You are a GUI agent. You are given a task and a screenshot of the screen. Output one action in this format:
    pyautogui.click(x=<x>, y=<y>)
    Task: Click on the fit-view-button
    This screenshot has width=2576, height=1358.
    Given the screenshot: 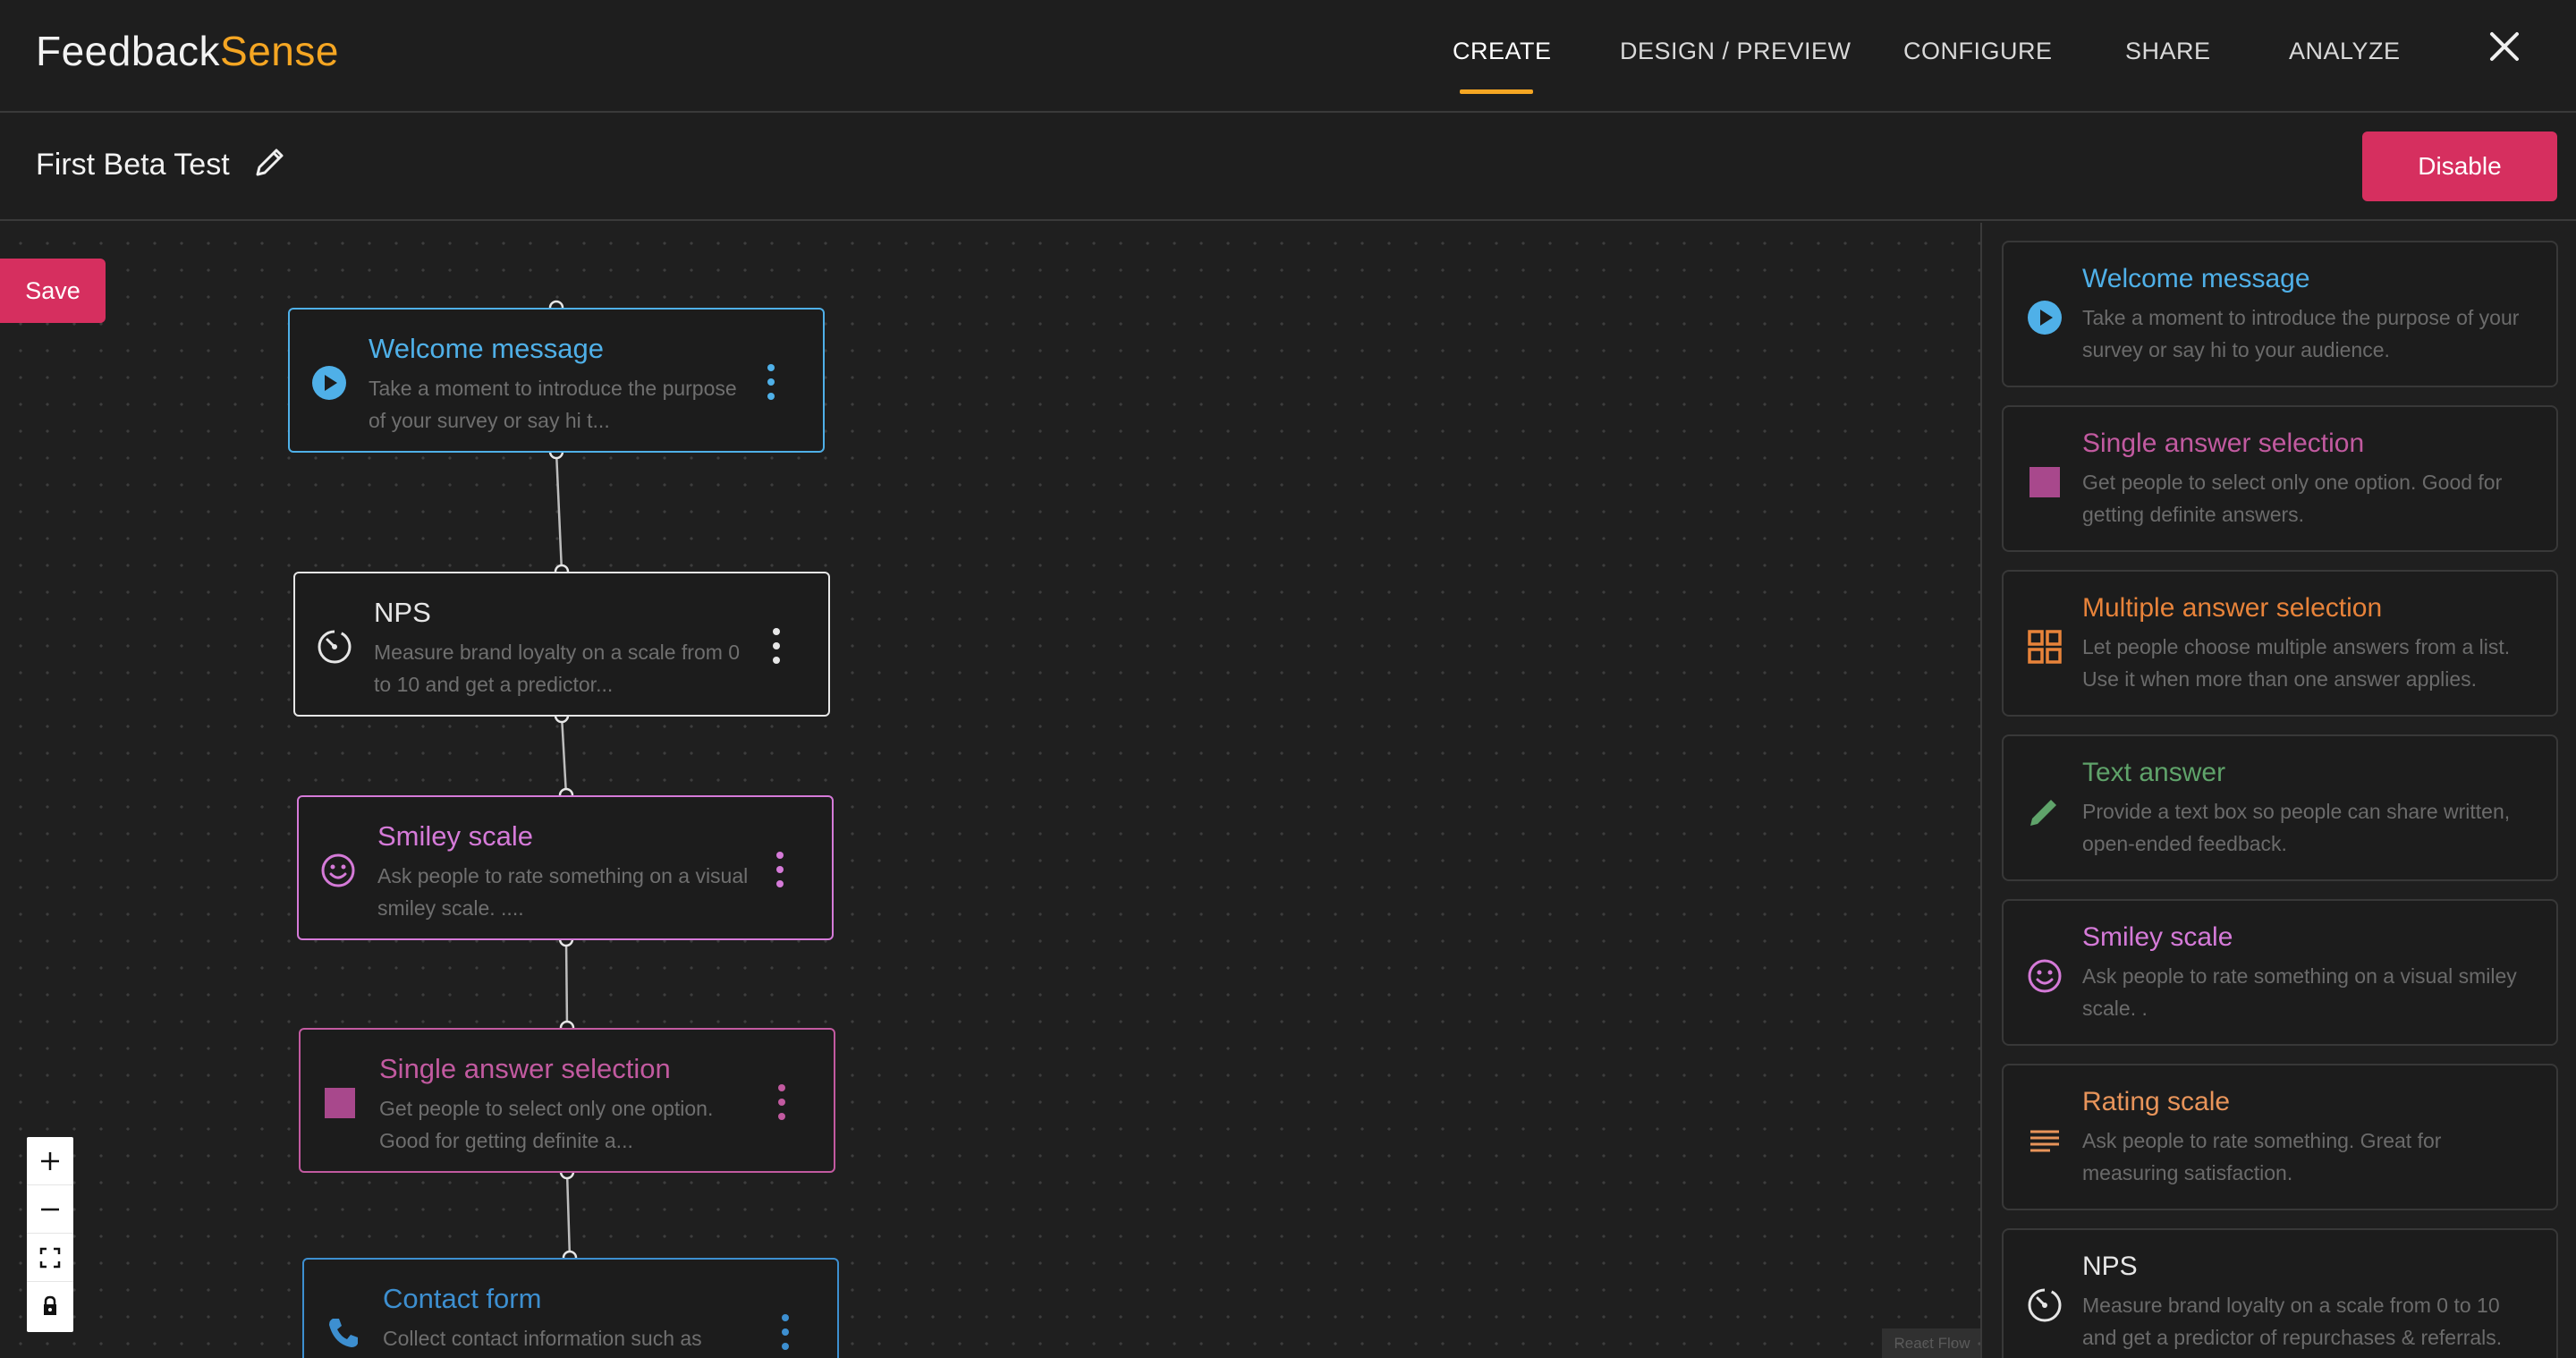 What is the action you would take?
    pyautogui.click(x=50, y=1258)
    